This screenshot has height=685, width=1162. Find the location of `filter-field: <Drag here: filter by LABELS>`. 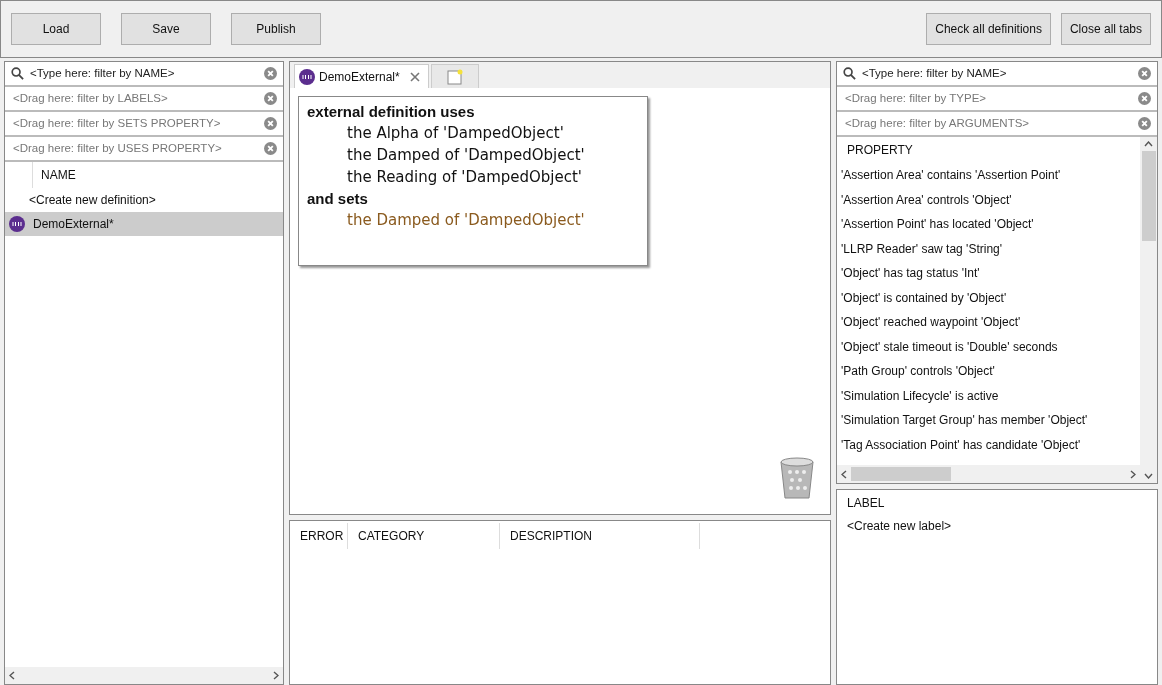

filter-field: <Drag here: filter by LABELS> is located at coordinates (134, 98).